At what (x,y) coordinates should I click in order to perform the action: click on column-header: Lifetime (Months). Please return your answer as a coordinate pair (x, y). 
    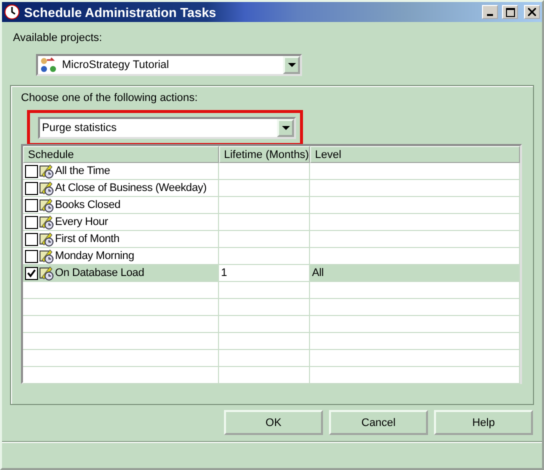
    Looking at the image, I should click on (264, 154).